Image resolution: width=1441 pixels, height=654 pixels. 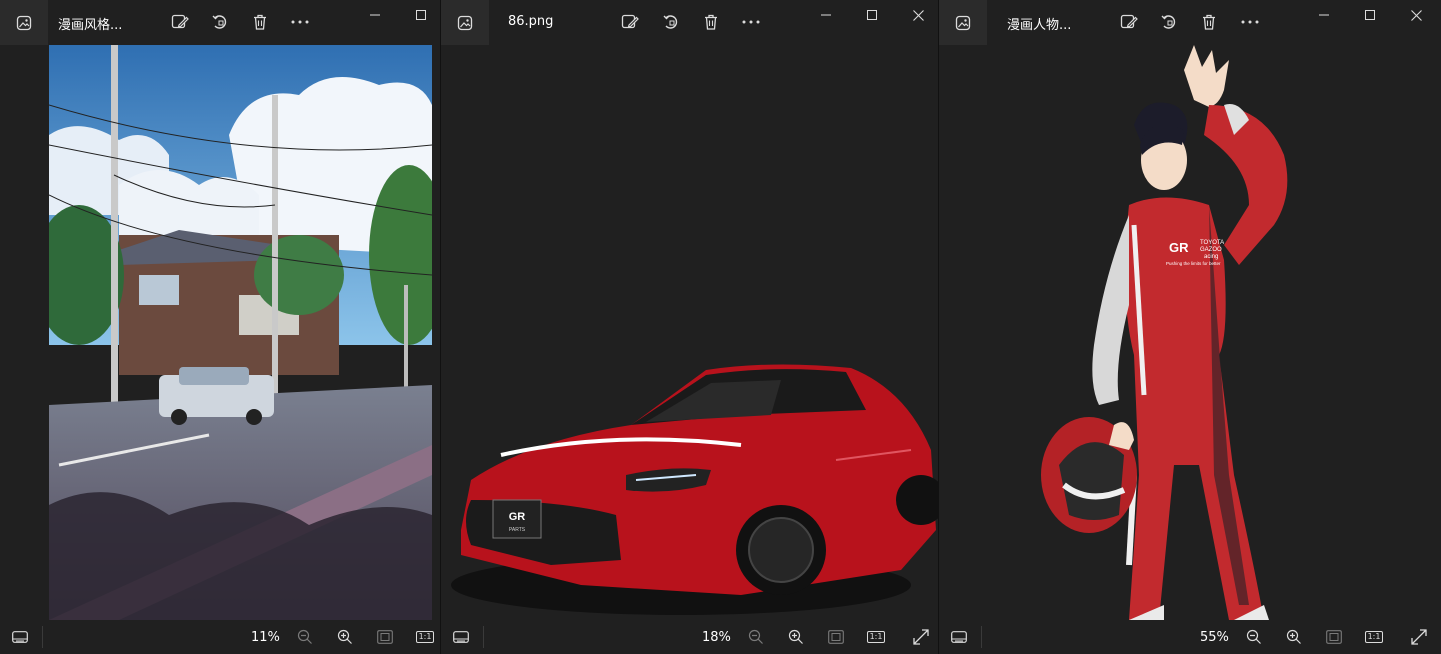 I want to click on zoom-level: 11%, so click(x=265, y=637).